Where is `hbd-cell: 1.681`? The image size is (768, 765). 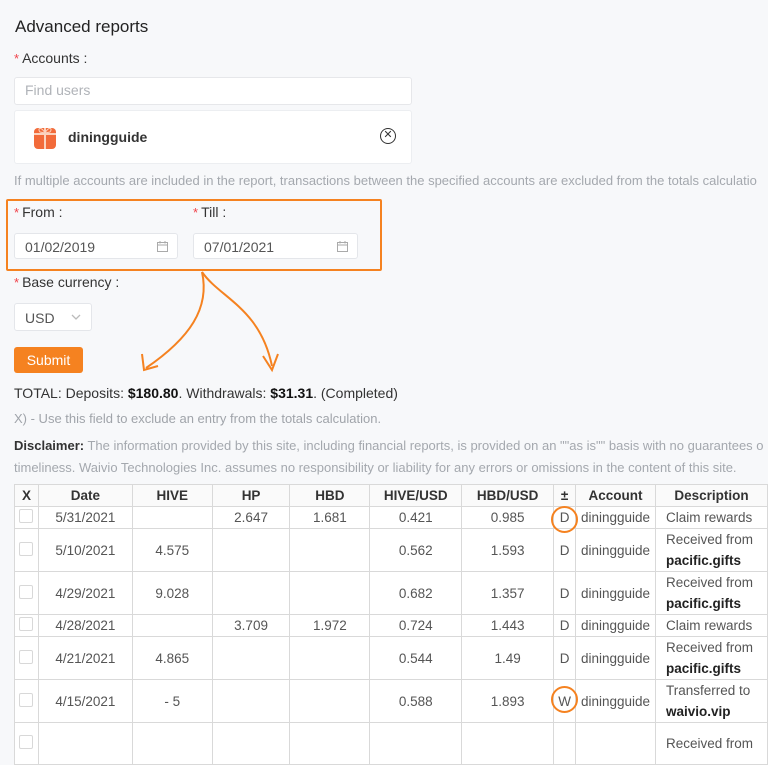 hbd-cell: 1.681 is located at coordinates (330, 517).